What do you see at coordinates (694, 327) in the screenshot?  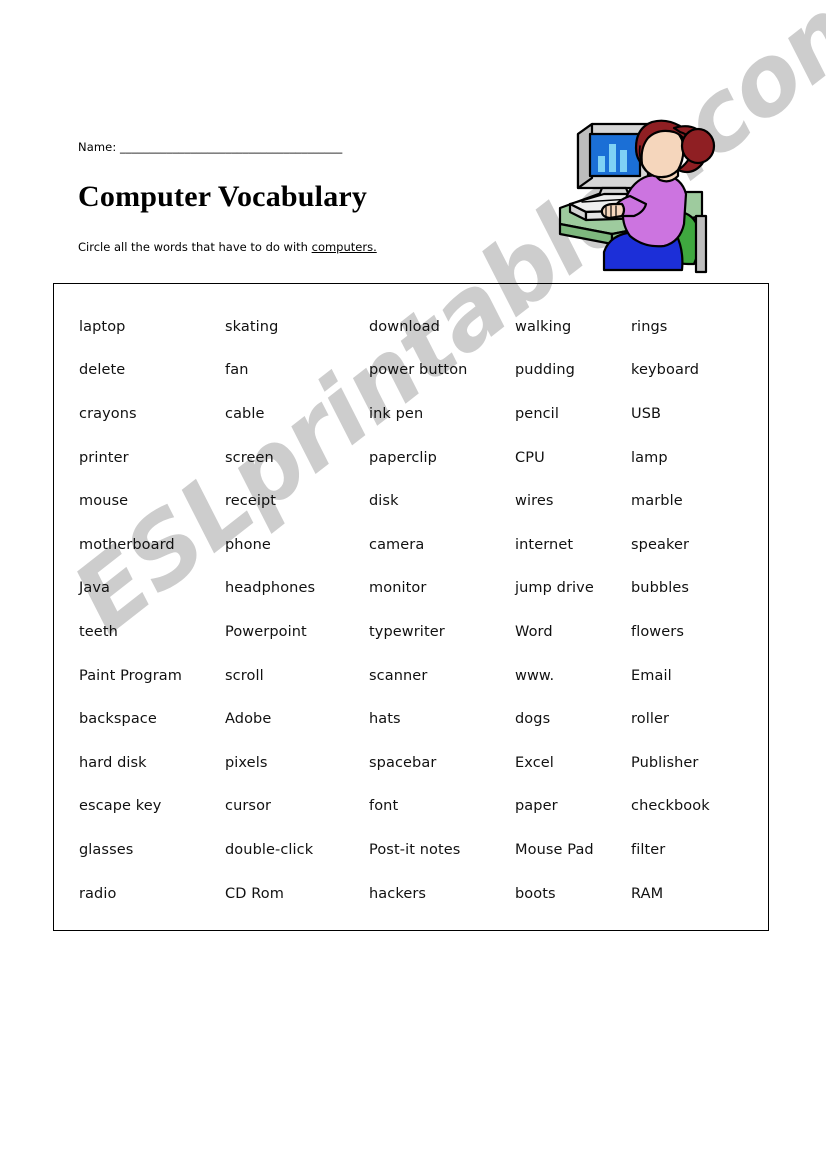 I see `word-item: rings` at bounding box center [694, 327].